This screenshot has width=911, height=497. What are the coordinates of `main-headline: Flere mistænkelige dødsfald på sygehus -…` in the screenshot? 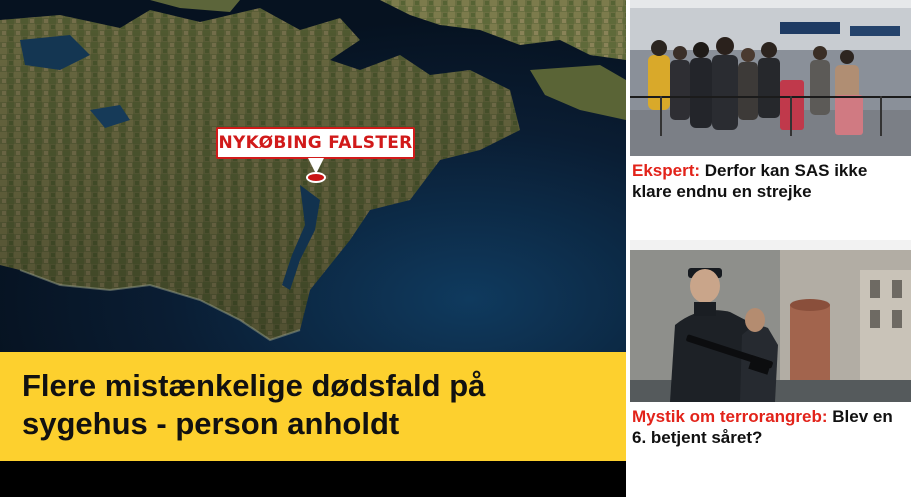 It's located at (313, 405).